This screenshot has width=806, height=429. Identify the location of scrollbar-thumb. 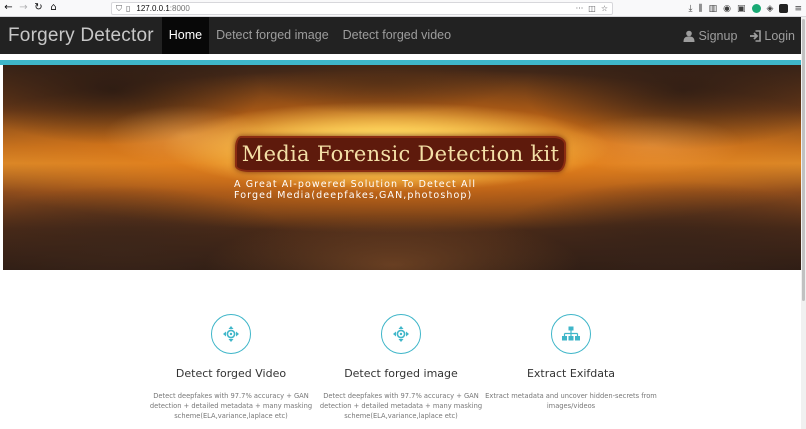
(803, 160).